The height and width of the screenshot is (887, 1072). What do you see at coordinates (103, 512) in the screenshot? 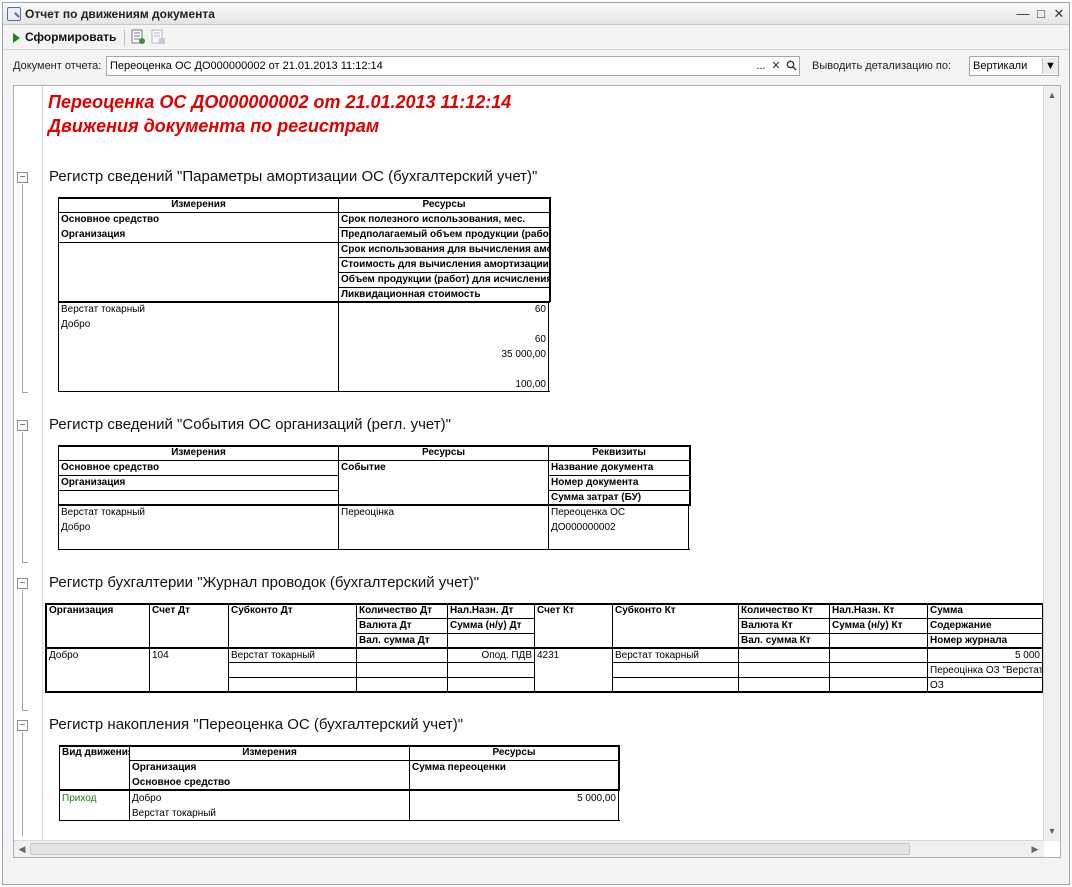
I see `reg2-cell-asset: Верстат токарный` at bounding box center [103, 512].